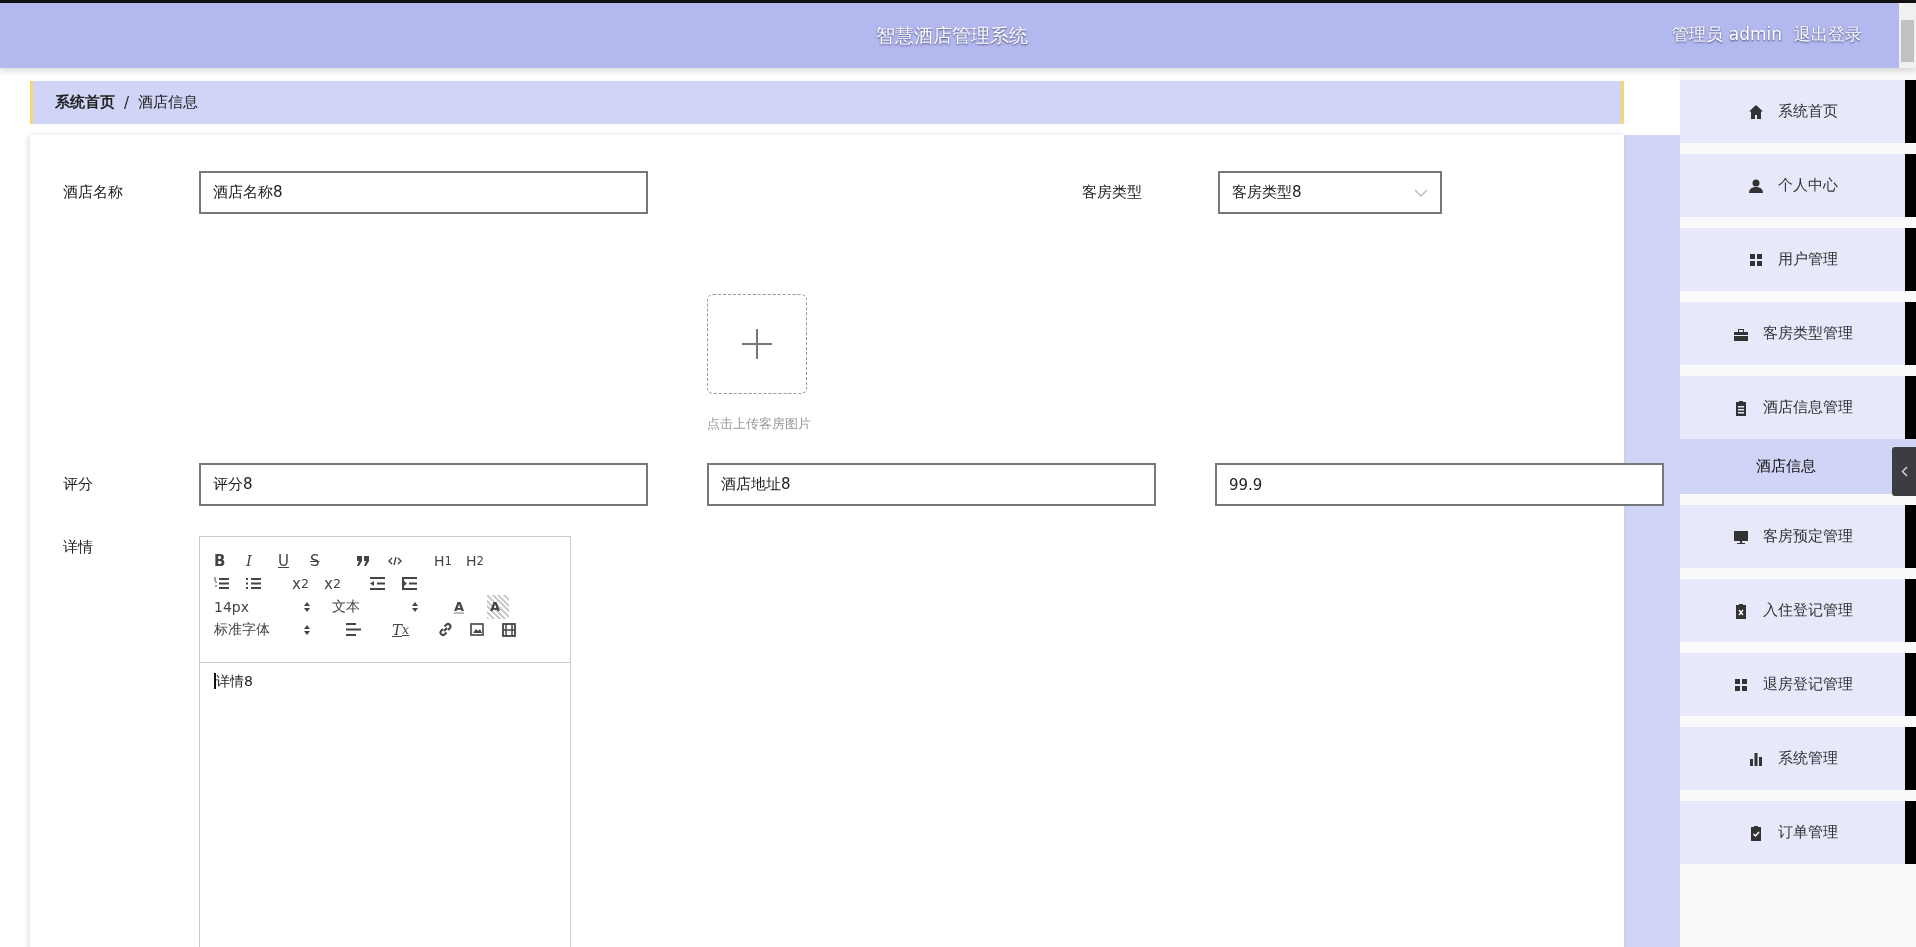 The image size is (1916, 947). I want to click on italic-button: I, so click(258, 560).